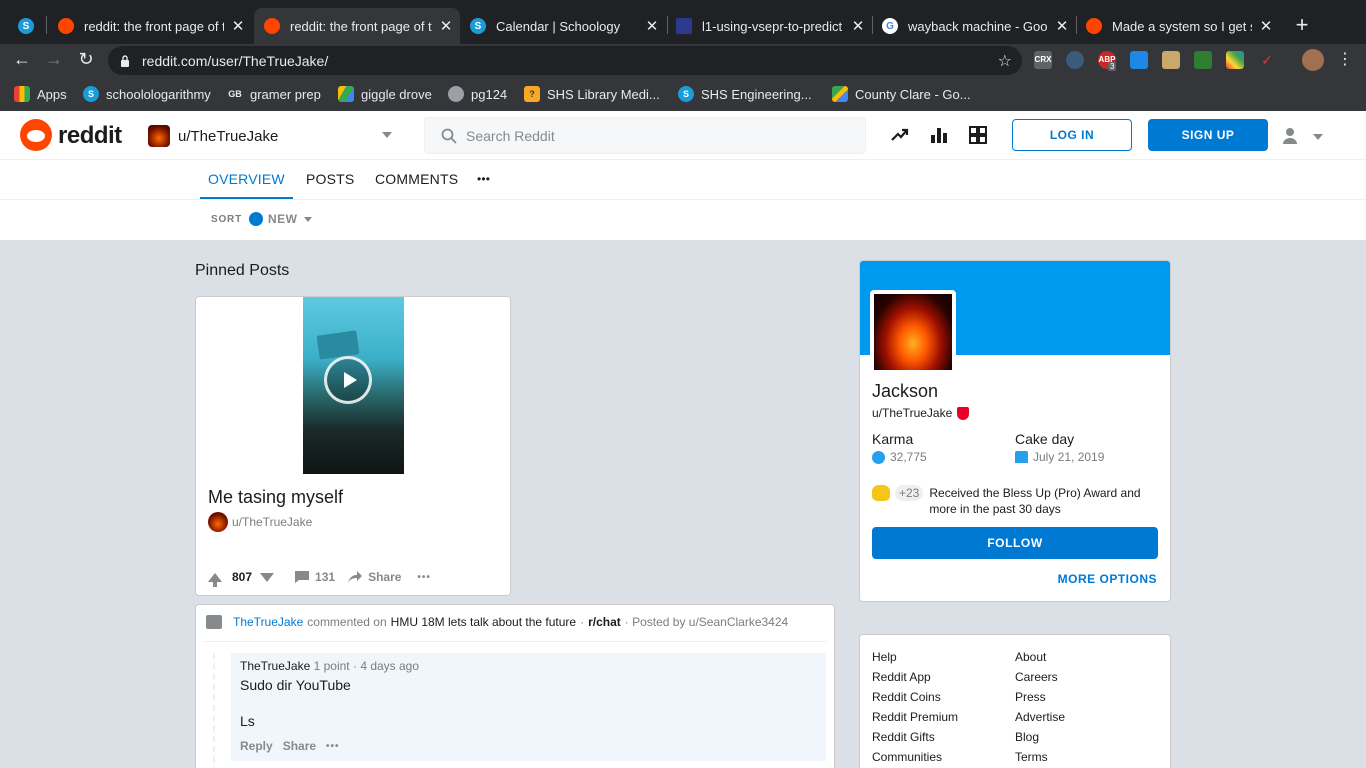 The width and height of the screenshot is (1366, 768). I want to click on user-icon, so click(1290, 136).